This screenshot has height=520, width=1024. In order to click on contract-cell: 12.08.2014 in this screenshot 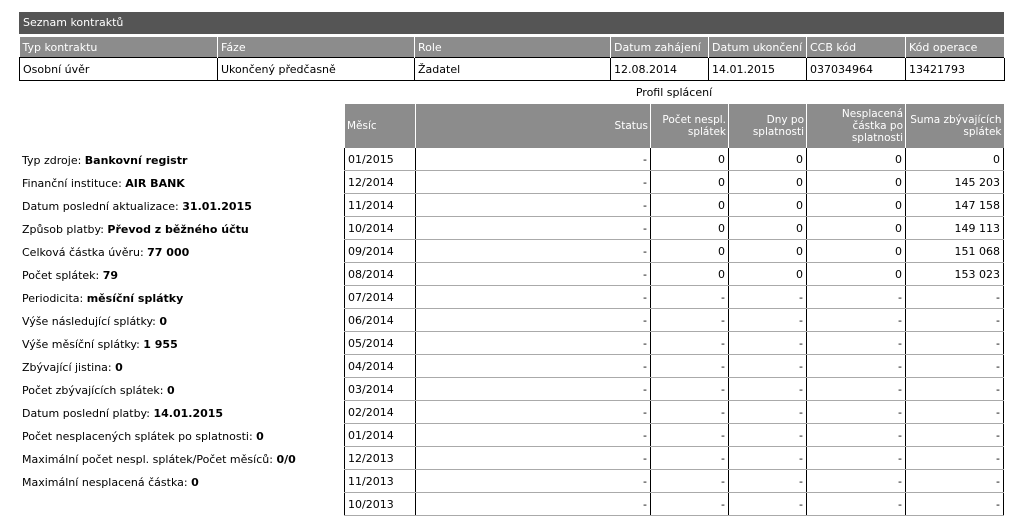, I will do `click(659, 69)`.